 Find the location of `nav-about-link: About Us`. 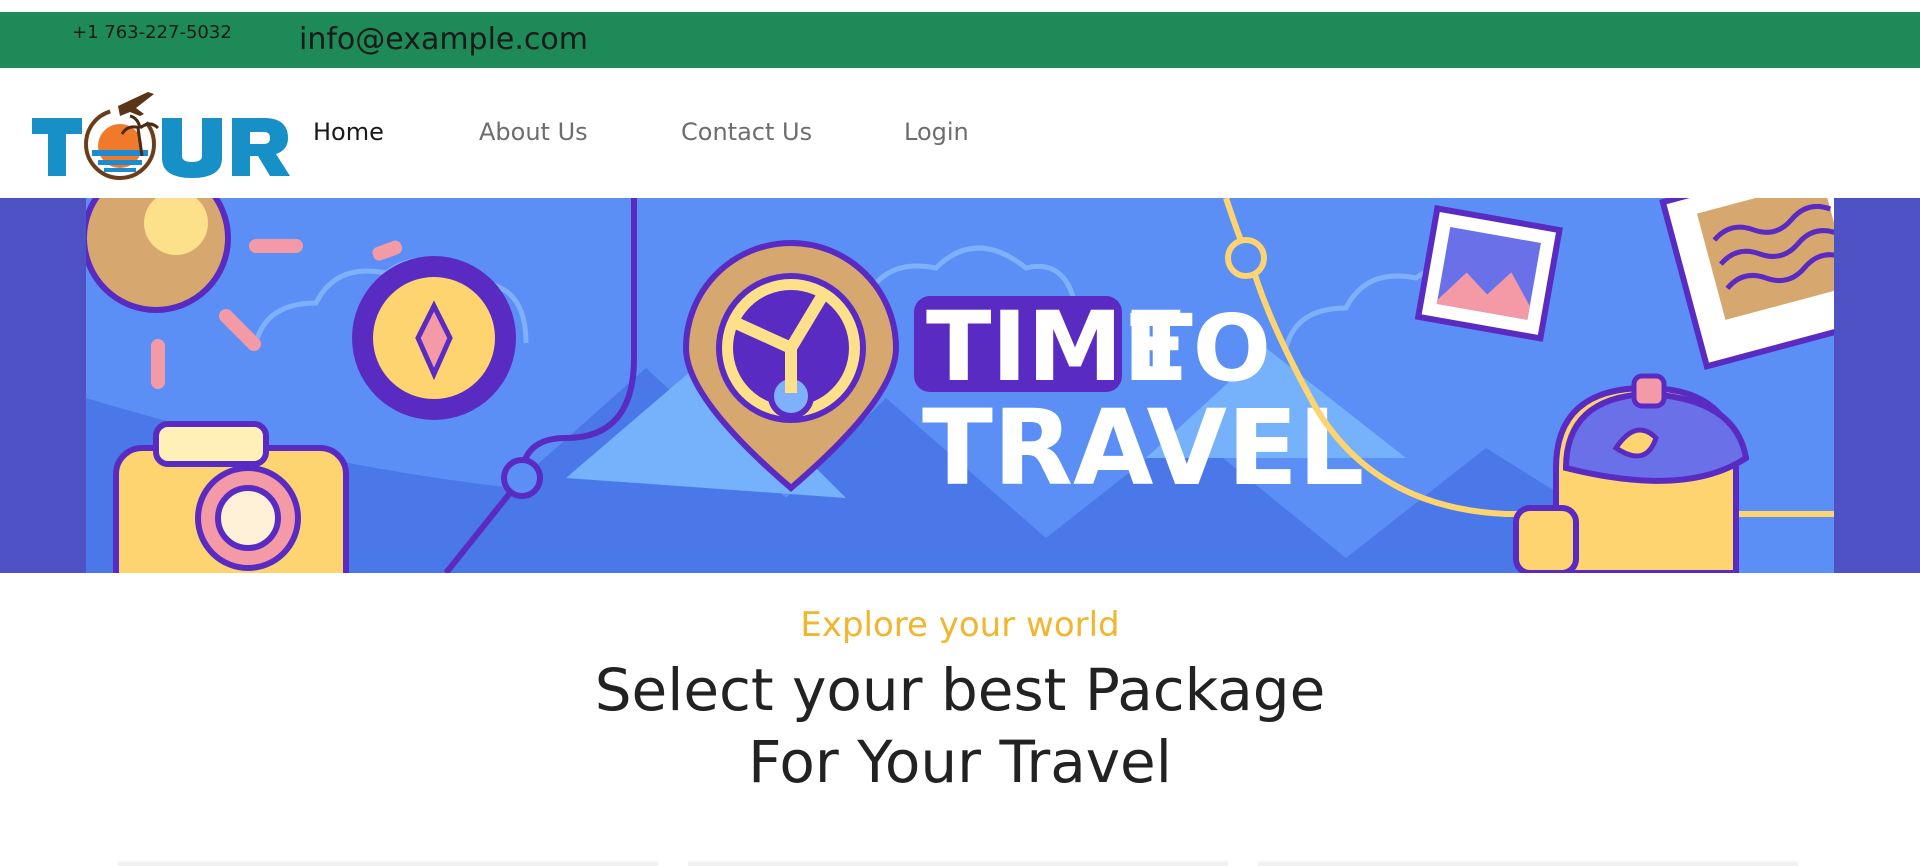

nav-about-link: About Us is located at coordinates (533, 132).